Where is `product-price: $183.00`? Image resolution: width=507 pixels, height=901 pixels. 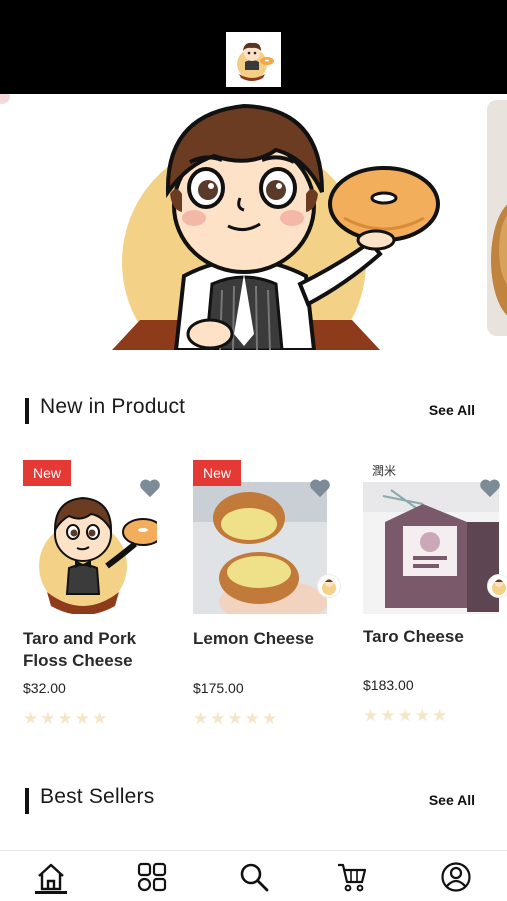
product-price: $183.00 is located at coordinates (388, 685).